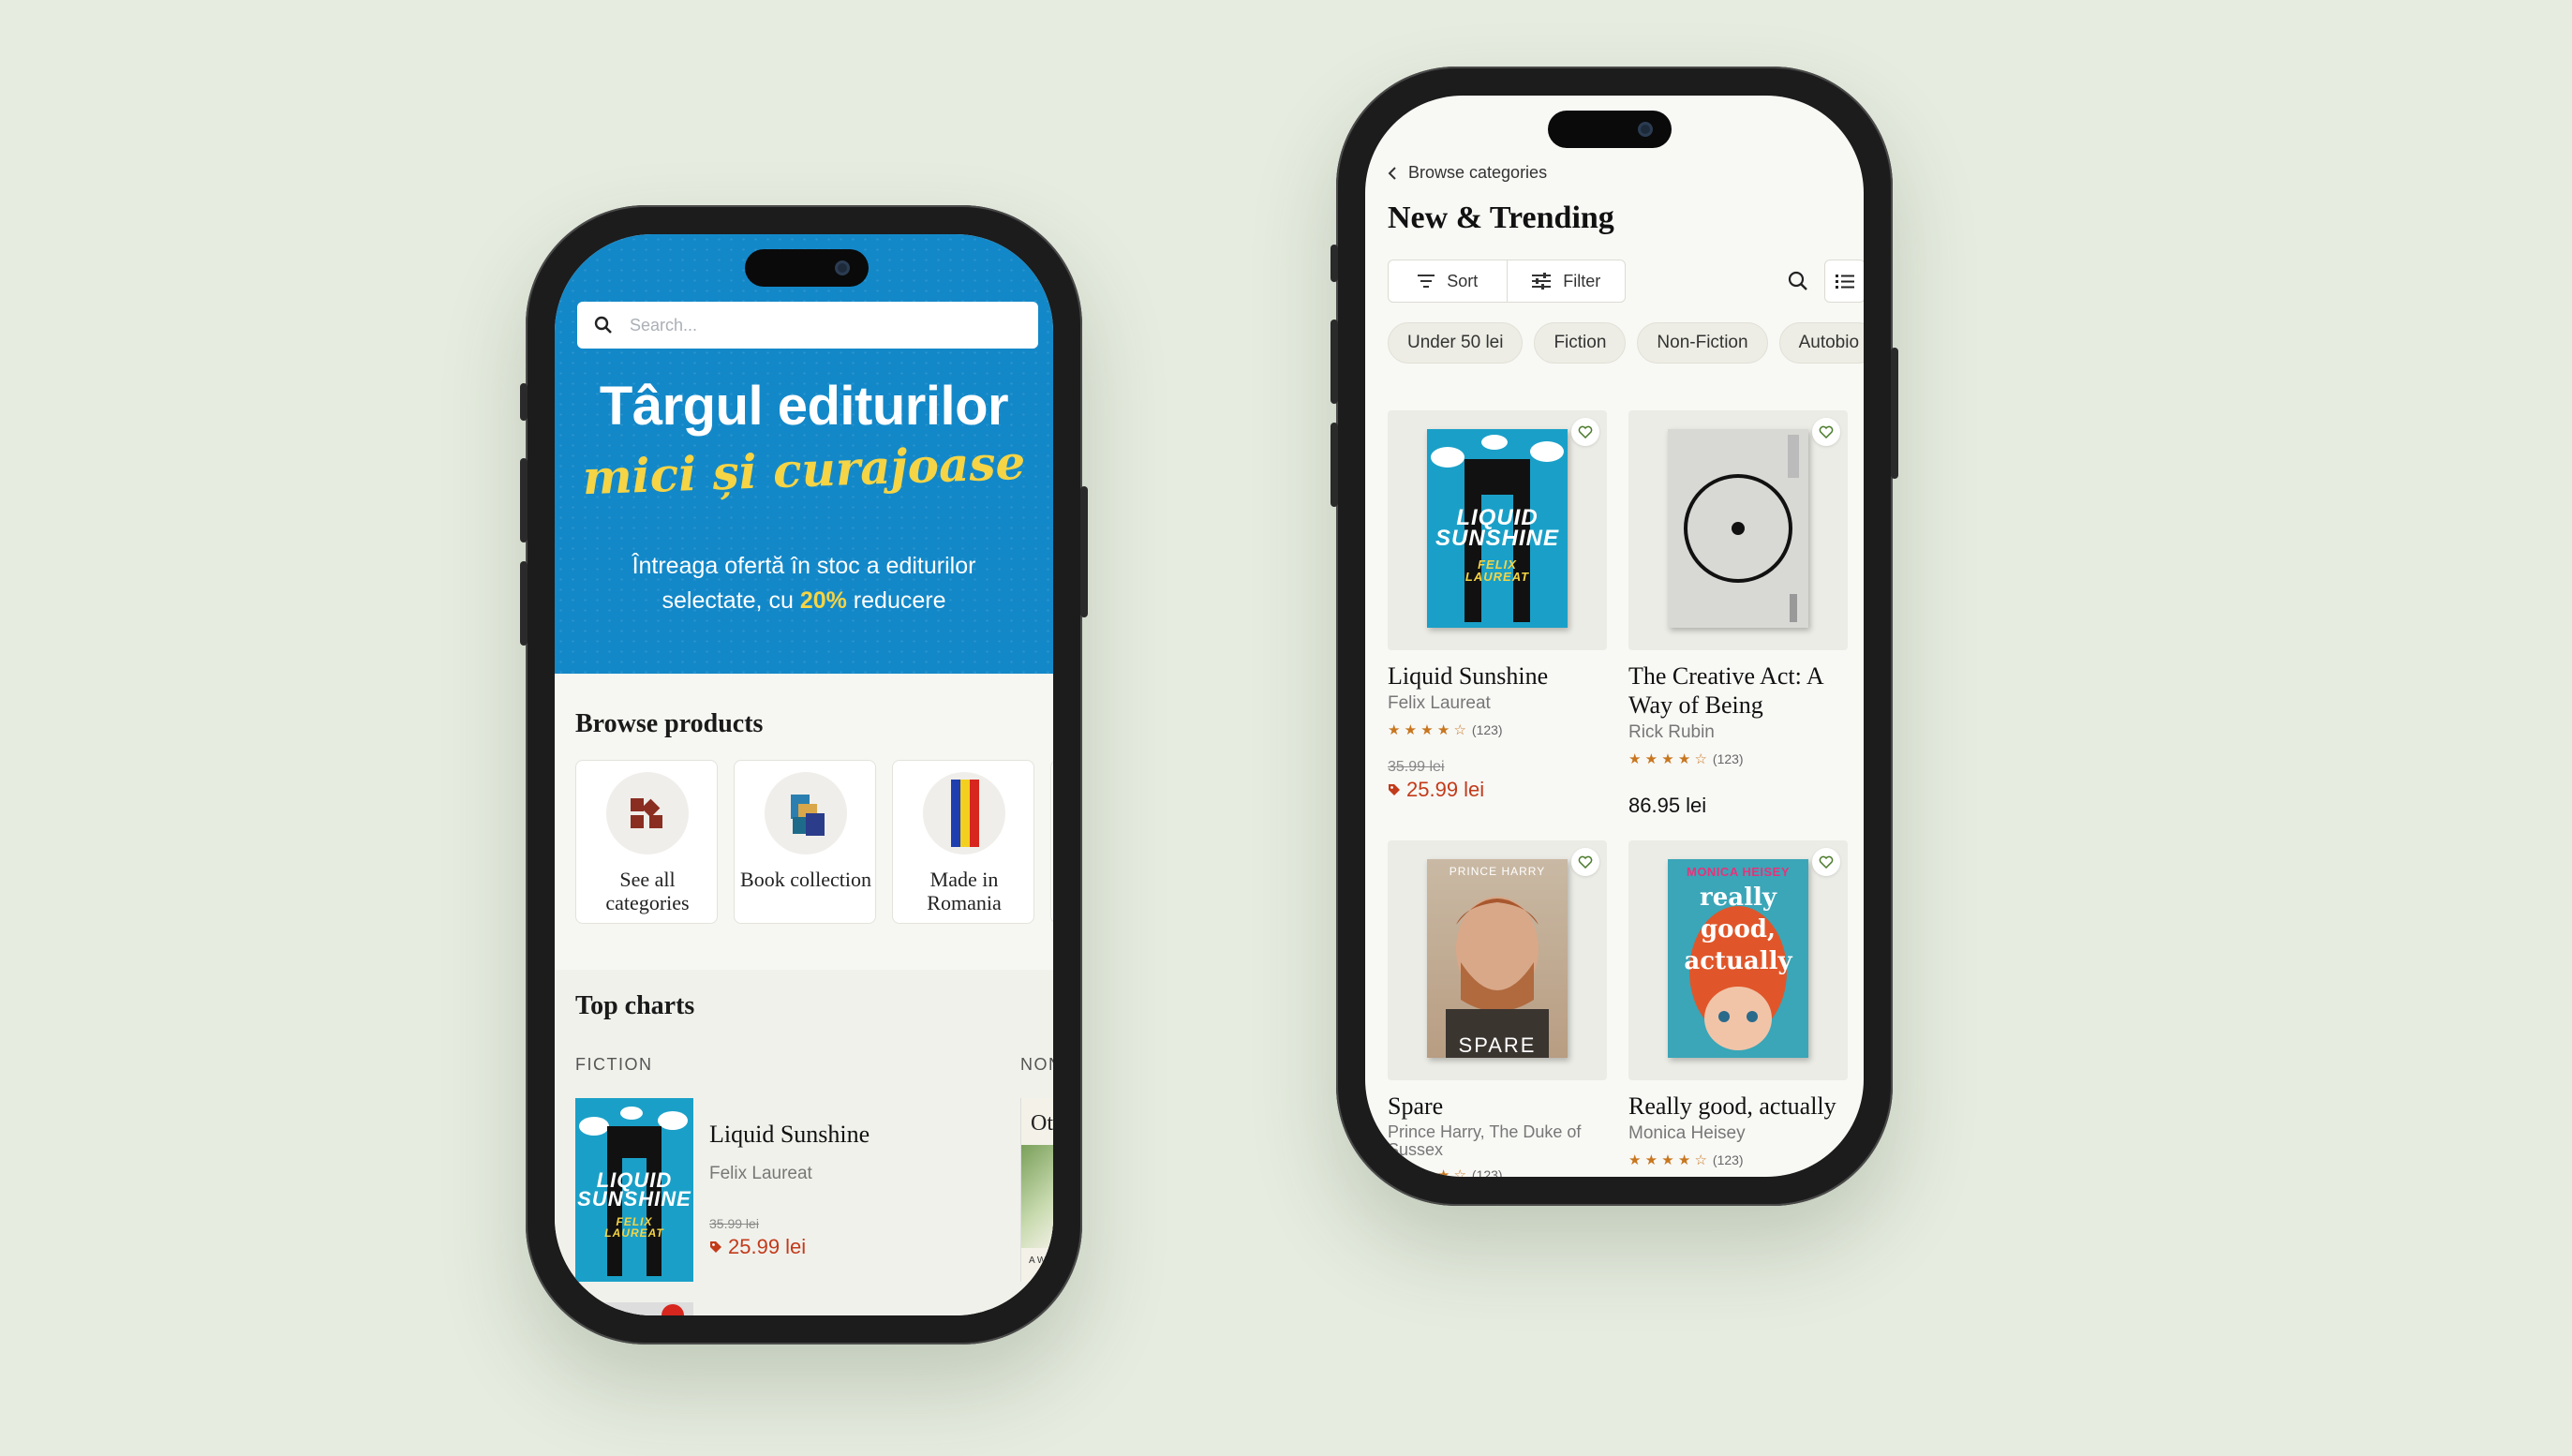 The height and width of the screenshot is (1456, 2572). I want to click on category-book-collection: Book collection, so click(805, 842).